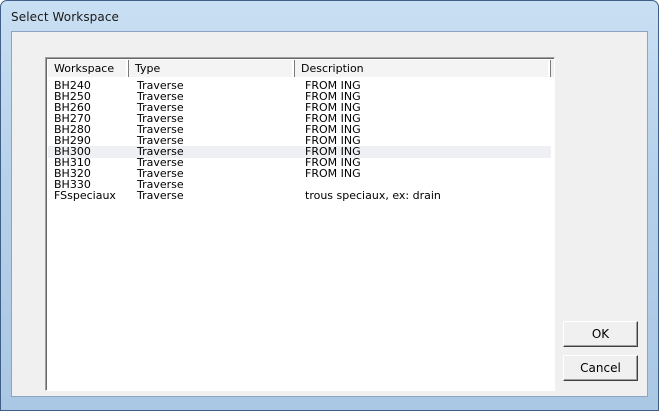  I want to click on cancel-button: Cancel, so click(600, 368).